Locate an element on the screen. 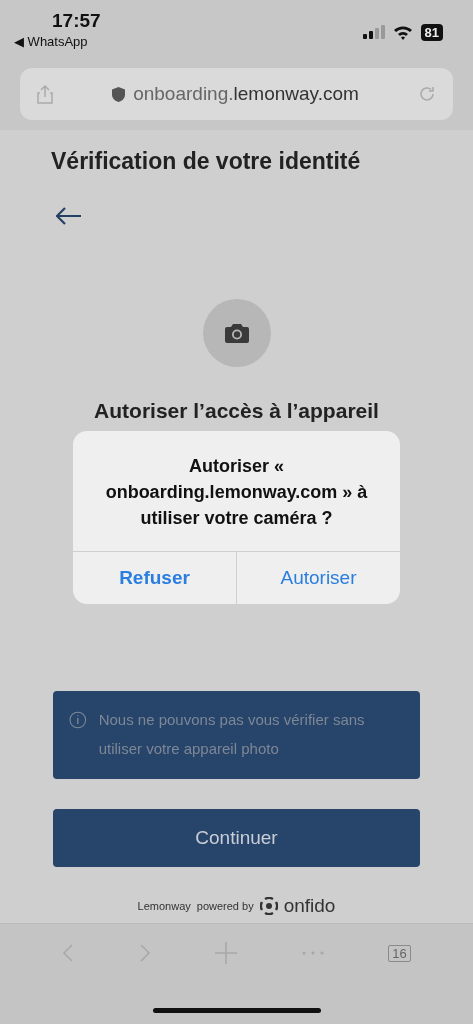 The height and width of the screenshot is (1024, 473). powered-by-text: powered by is located at coordinates (225, 906).